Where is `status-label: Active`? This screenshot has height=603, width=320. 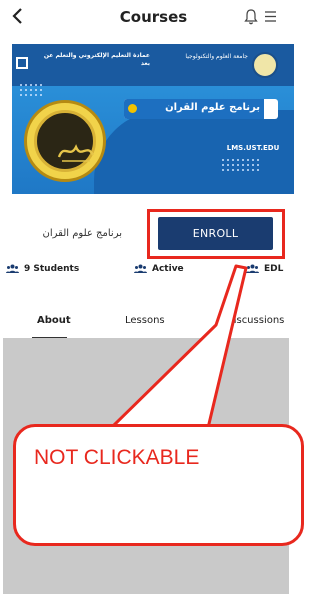
status-label: Active is located at coordinates (168, 269).